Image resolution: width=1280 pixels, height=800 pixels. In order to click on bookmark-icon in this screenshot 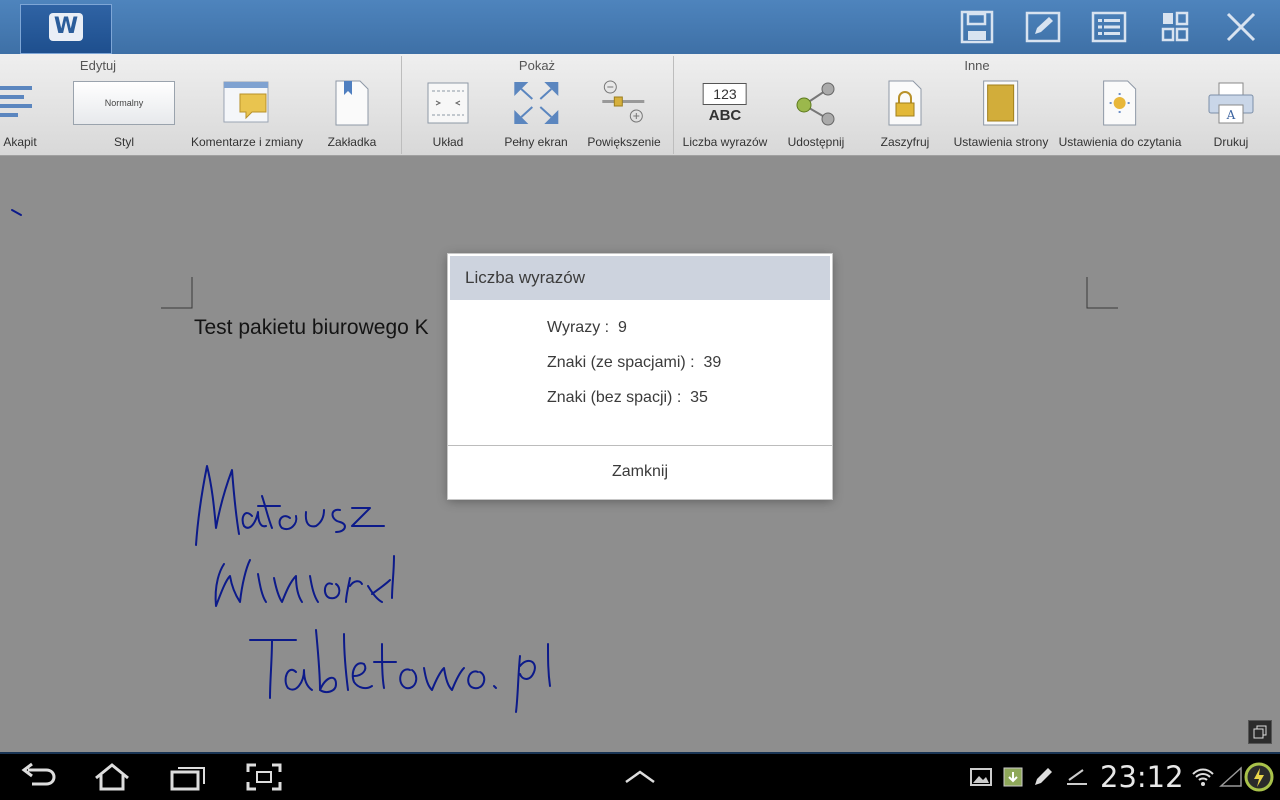, I will do `click(352, 103)`.